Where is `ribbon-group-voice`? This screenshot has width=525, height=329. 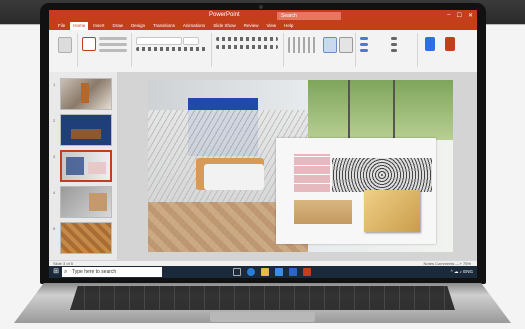 ribbon-group-voice is located at coordinates (446, 50).